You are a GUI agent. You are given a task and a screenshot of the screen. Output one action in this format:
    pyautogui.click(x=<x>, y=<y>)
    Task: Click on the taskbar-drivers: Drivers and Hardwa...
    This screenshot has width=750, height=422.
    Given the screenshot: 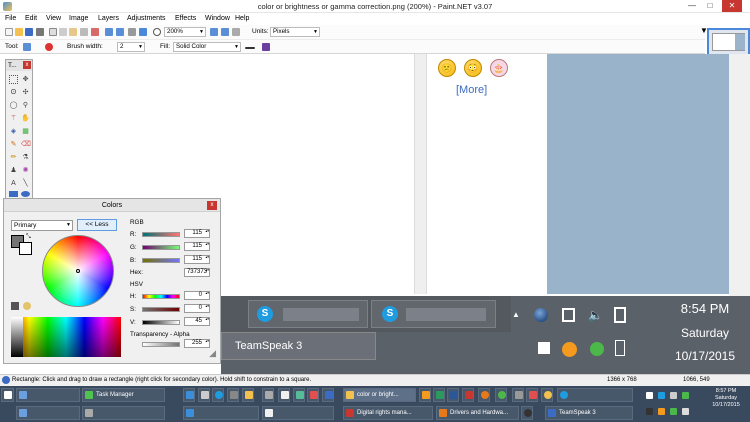 What is the action you would take?
    pyautogui.click(x=477, y=413)
    